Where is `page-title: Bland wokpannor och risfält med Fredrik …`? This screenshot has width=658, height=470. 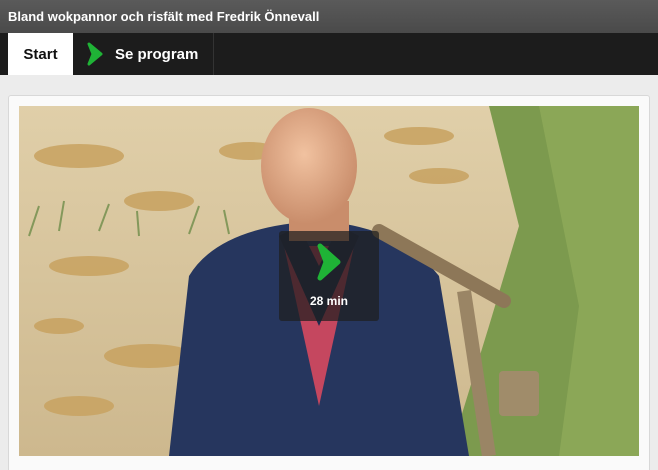 page-title: Bland wokpannor och risfält med Fredrik … is located at coordinates (164, 16).